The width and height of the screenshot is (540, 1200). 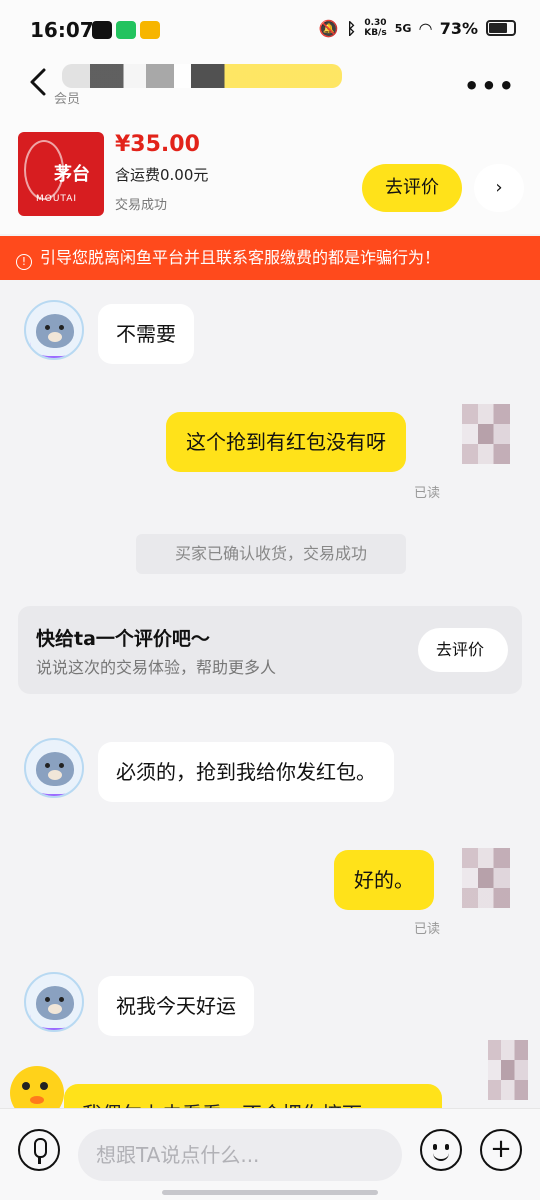 I want to click on net-speed: 0.30 KB/s, so click(x=375, y=28).